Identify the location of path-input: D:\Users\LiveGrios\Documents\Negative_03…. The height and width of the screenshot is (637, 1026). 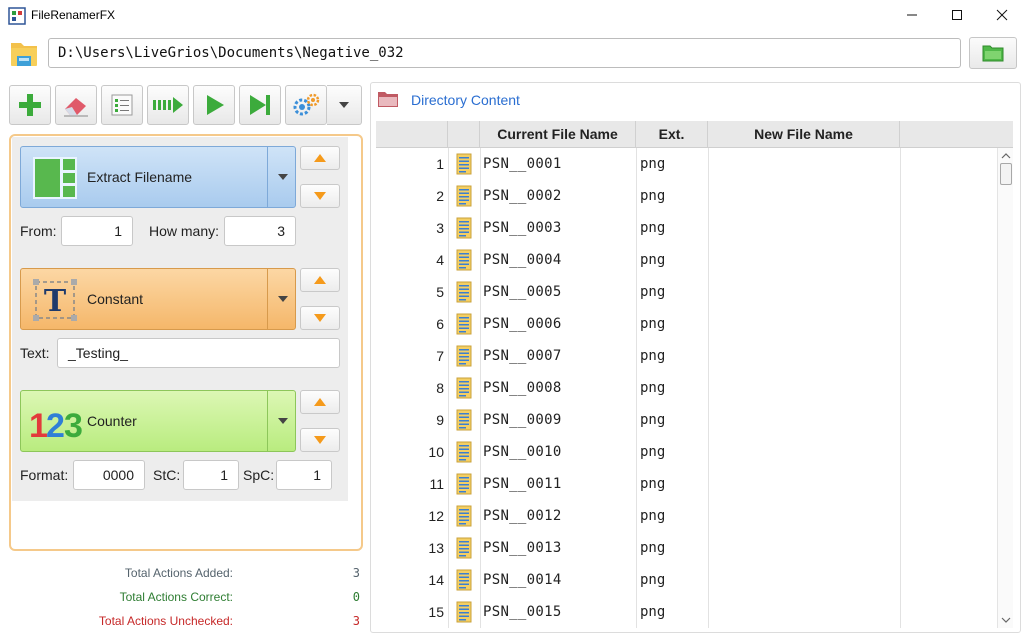
(504, 53).